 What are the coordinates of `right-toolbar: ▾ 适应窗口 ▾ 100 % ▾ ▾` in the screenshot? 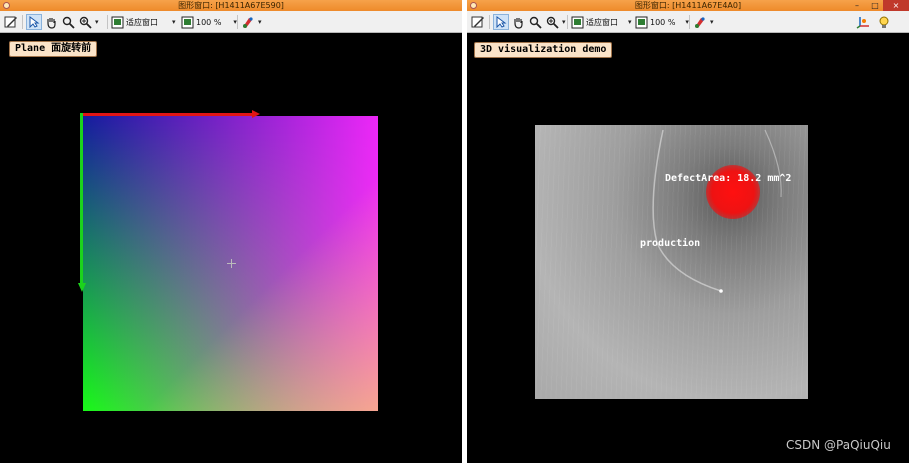 It's located at (688, 22).